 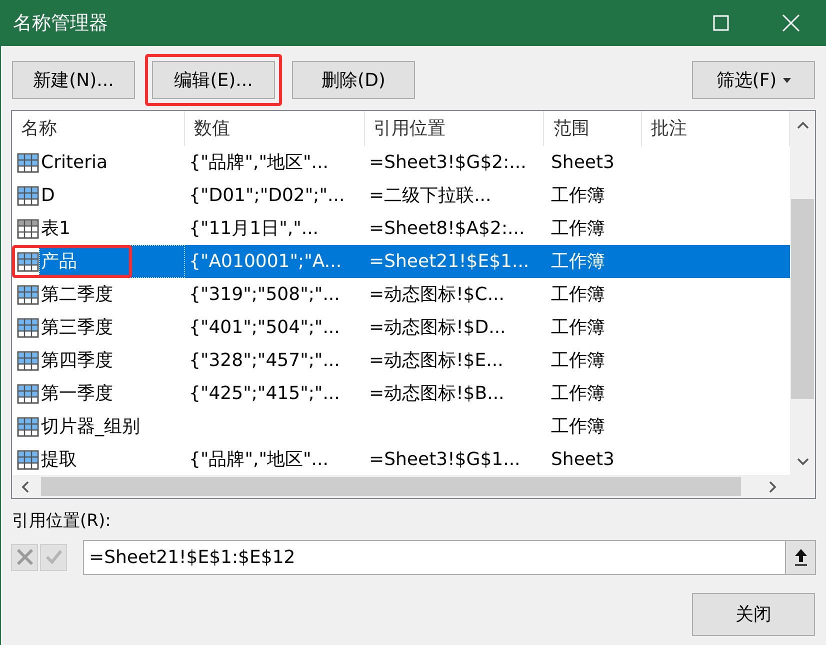 I want to click on column-header: 名称, so click(x=98, y=128).